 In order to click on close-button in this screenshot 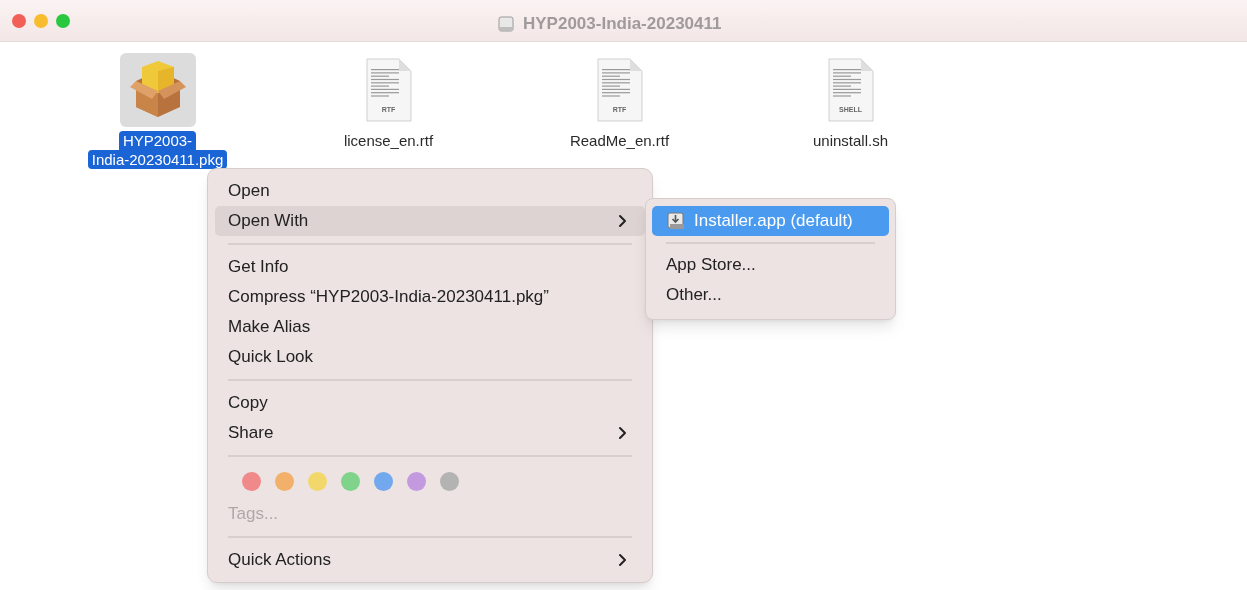, I will do `click(19, 20)`.